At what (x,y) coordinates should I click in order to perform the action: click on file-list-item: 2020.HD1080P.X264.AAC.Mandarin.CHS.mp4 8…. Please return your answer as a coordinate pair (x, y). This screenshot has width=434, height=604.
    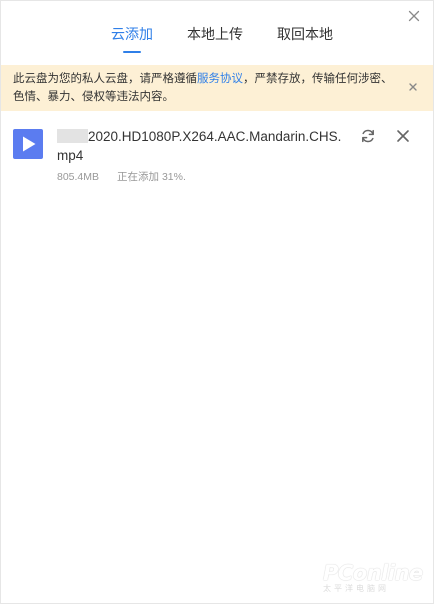
    Looking at the image, I should click on (217, 157).